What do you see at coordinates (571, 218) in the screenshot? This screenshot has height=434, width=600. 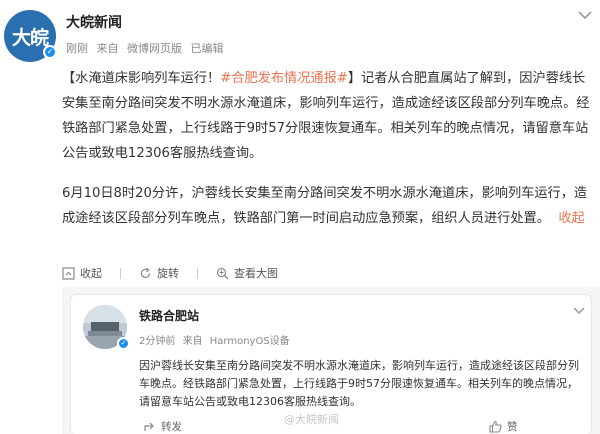 I see `collapse-link: 收起` at bounding box center [571, 218].